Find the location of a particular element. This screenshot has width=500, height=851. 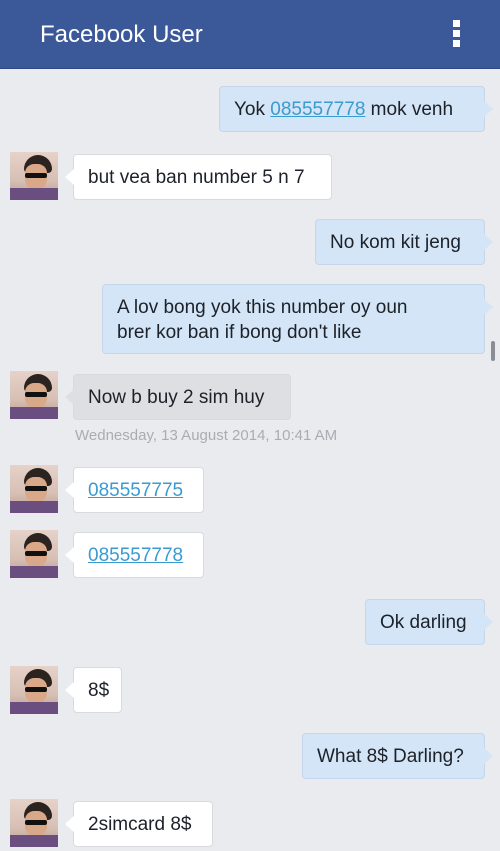

incoming-message: 2simcard 8$ is located at coordinates (139, 824).